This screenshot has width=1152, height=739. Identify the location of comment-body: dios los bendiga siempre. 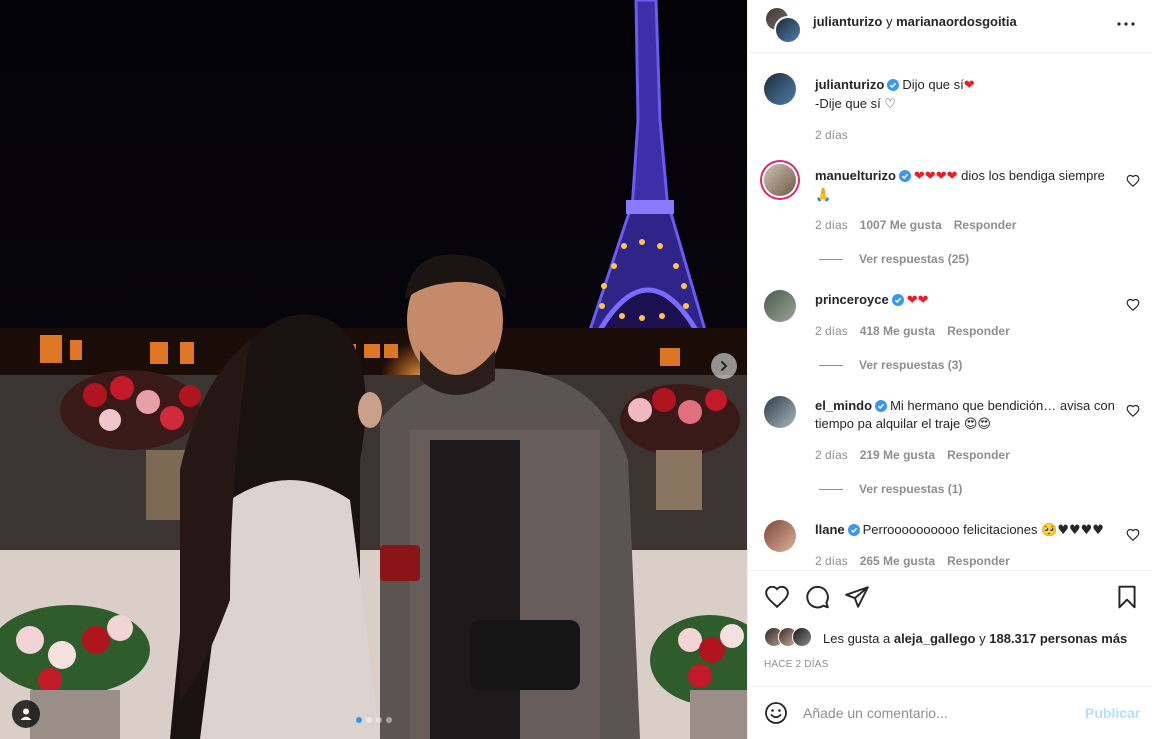
(1033, 175).